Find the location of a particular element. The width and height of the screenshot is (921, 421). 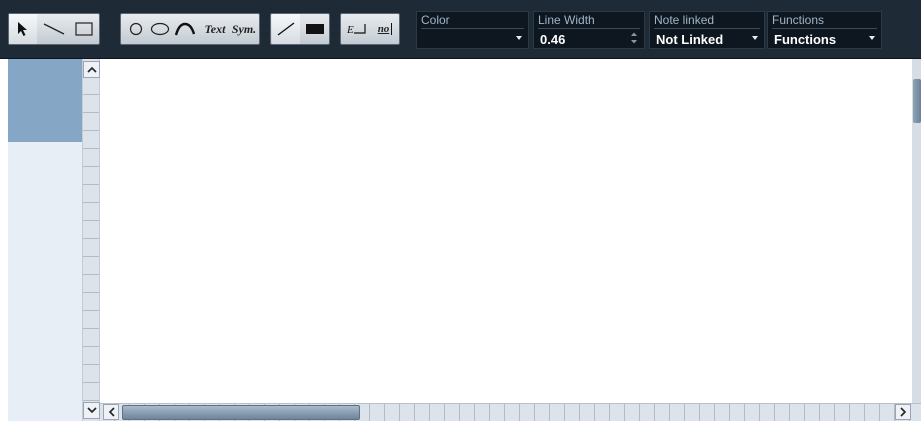

note-linked-field: Note linked Not Linked is located at coordinates (707, 30).